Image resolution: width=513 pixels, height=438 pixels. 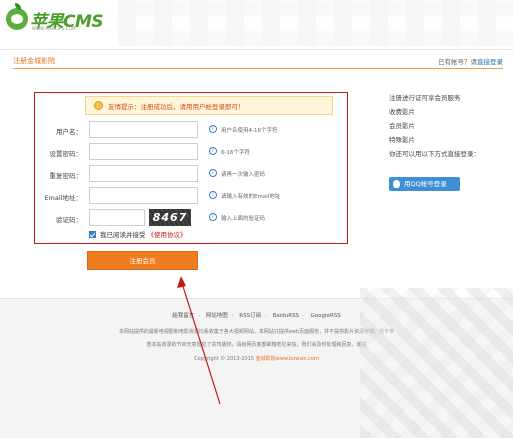 I want to click on captcha-image: 8467, so click(x=170, y=217).